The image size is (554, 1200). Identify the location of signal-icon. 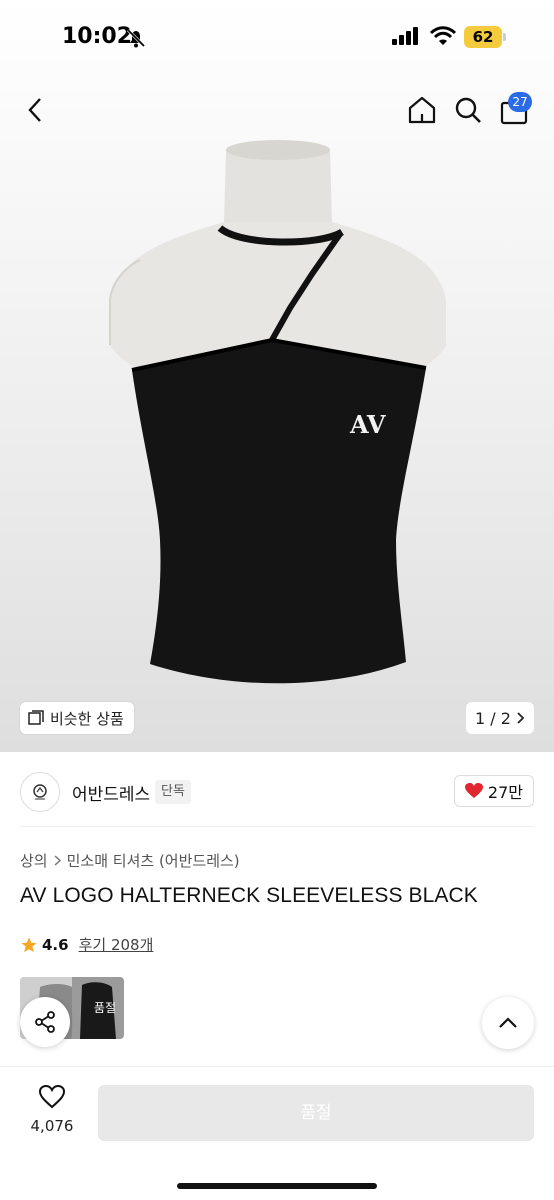
(405, 36).